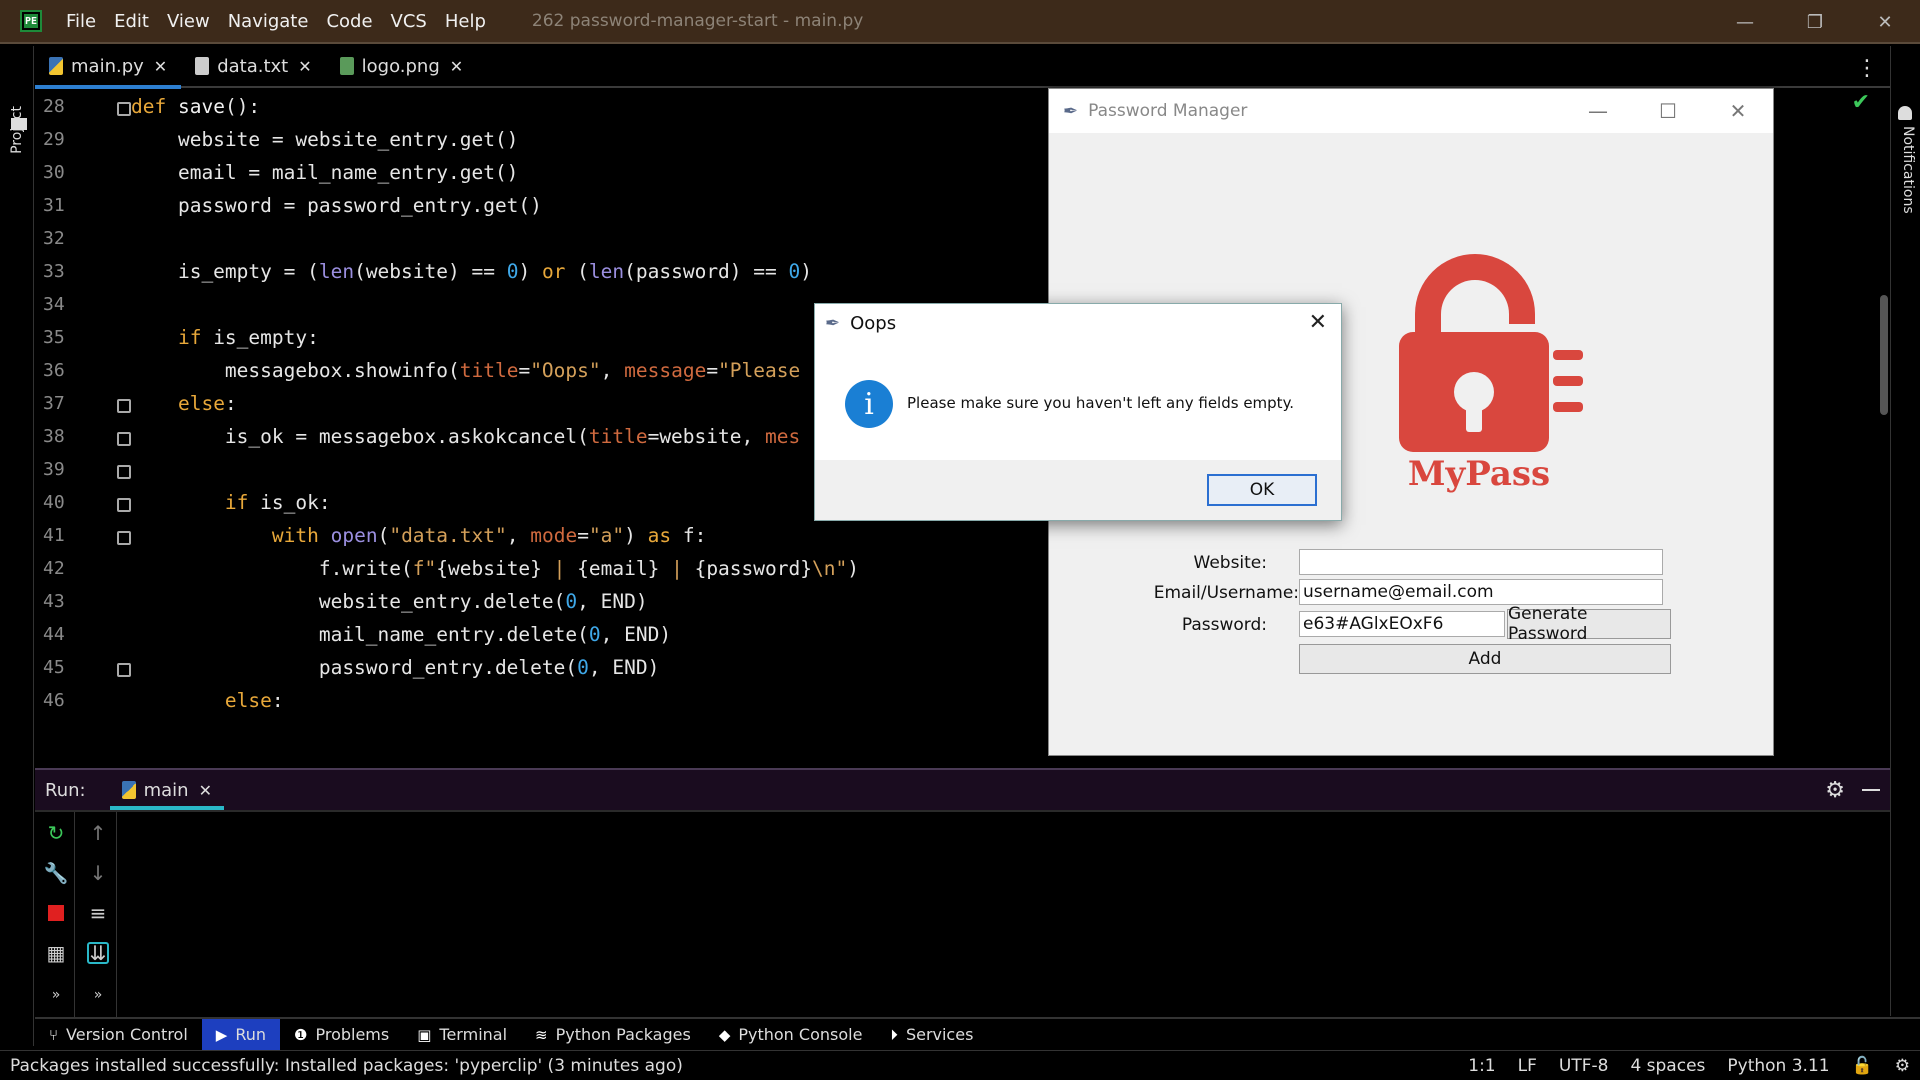 The image size is (1920, 1080). What do you see at coordinates (1481, 592) in the screenshot?
I see `email-input: username@email.com` at bounding box center [1481, 592].